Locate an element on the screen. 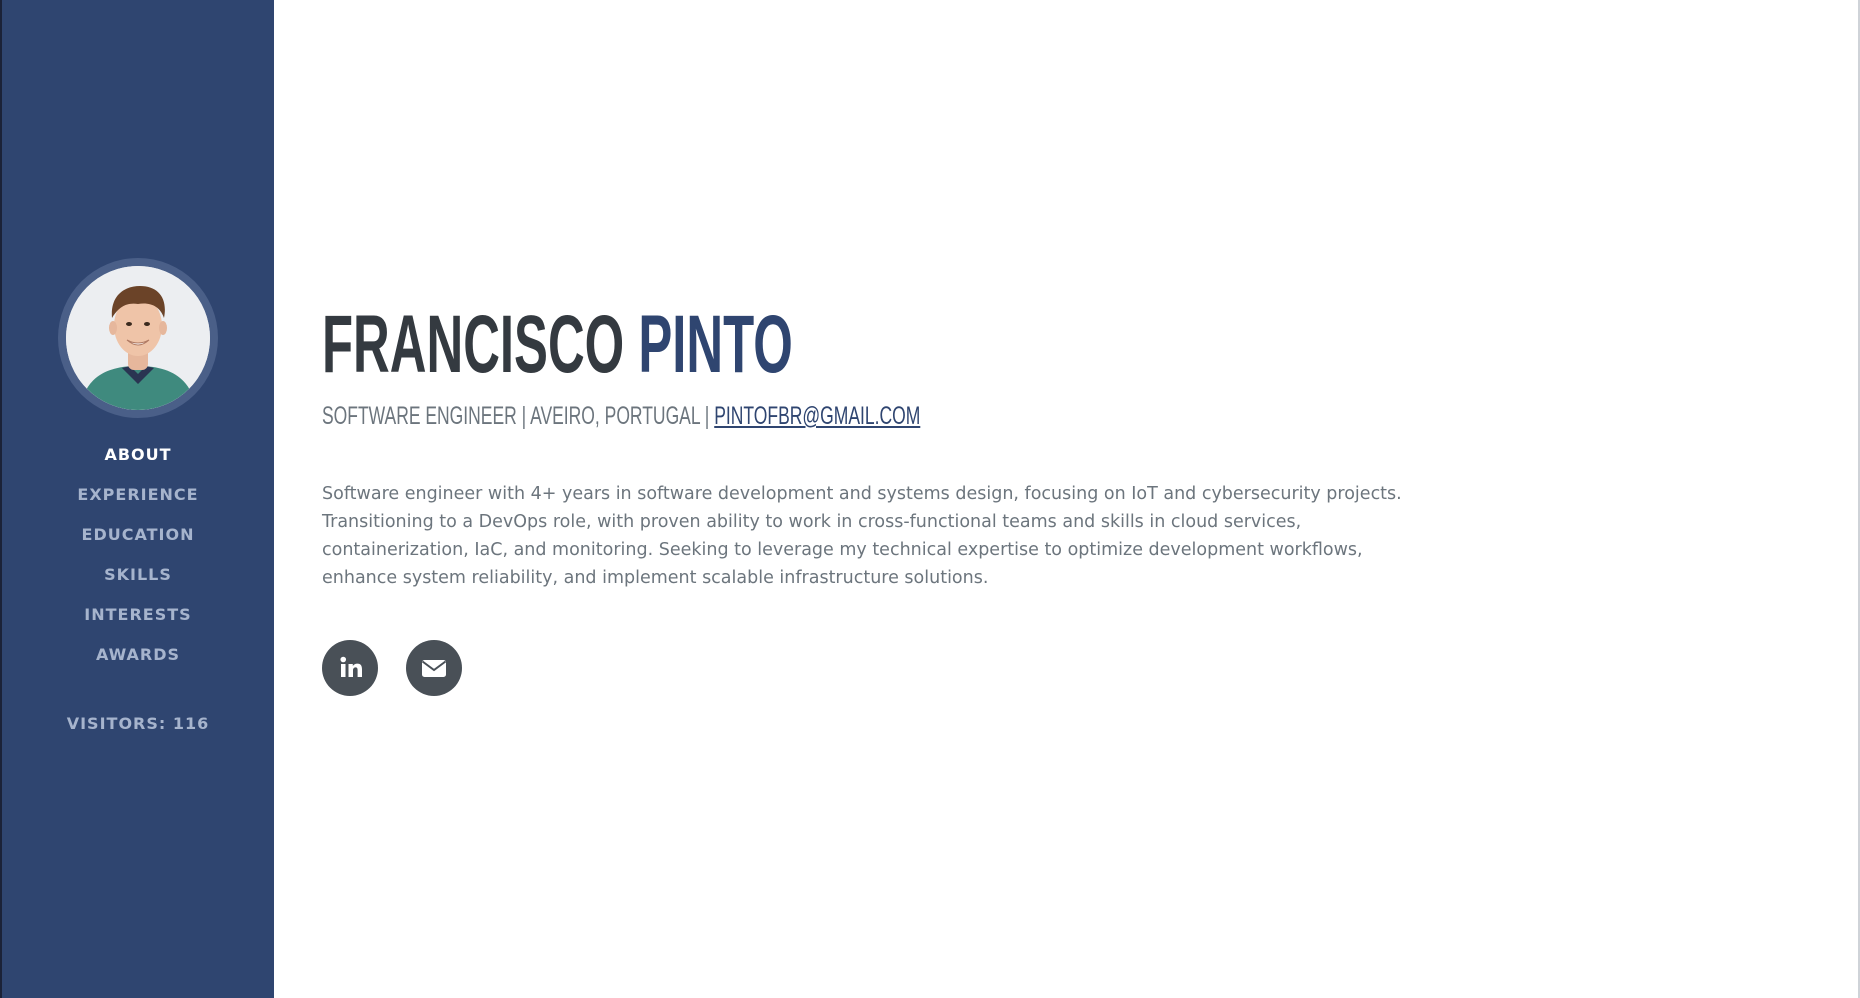  email-link: PINTOFBR@GMAIL.COM is located at coordinates (817, 416).